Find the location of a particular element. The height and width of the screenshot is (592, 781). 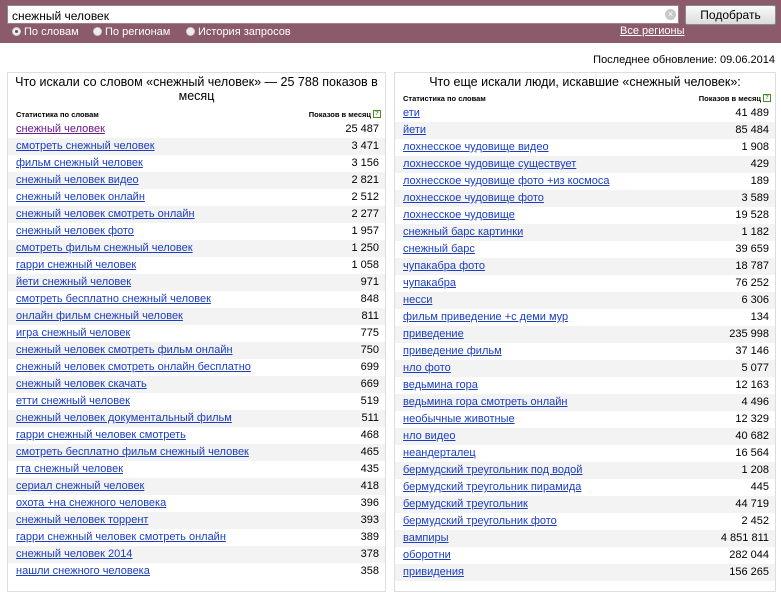

query-link: етти снежный человек is located at coordinates (73, 401).